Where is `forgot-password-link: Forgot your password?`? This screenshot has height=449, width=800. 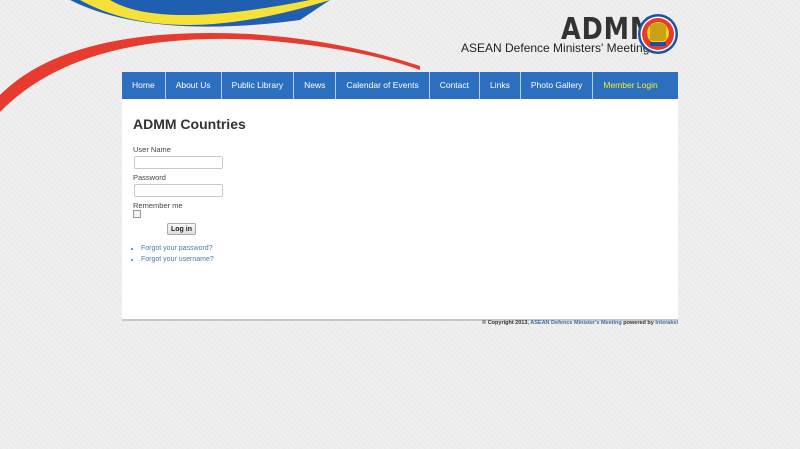
forgot-password-link: Forgot your password? is located at coordinates (177, 248).